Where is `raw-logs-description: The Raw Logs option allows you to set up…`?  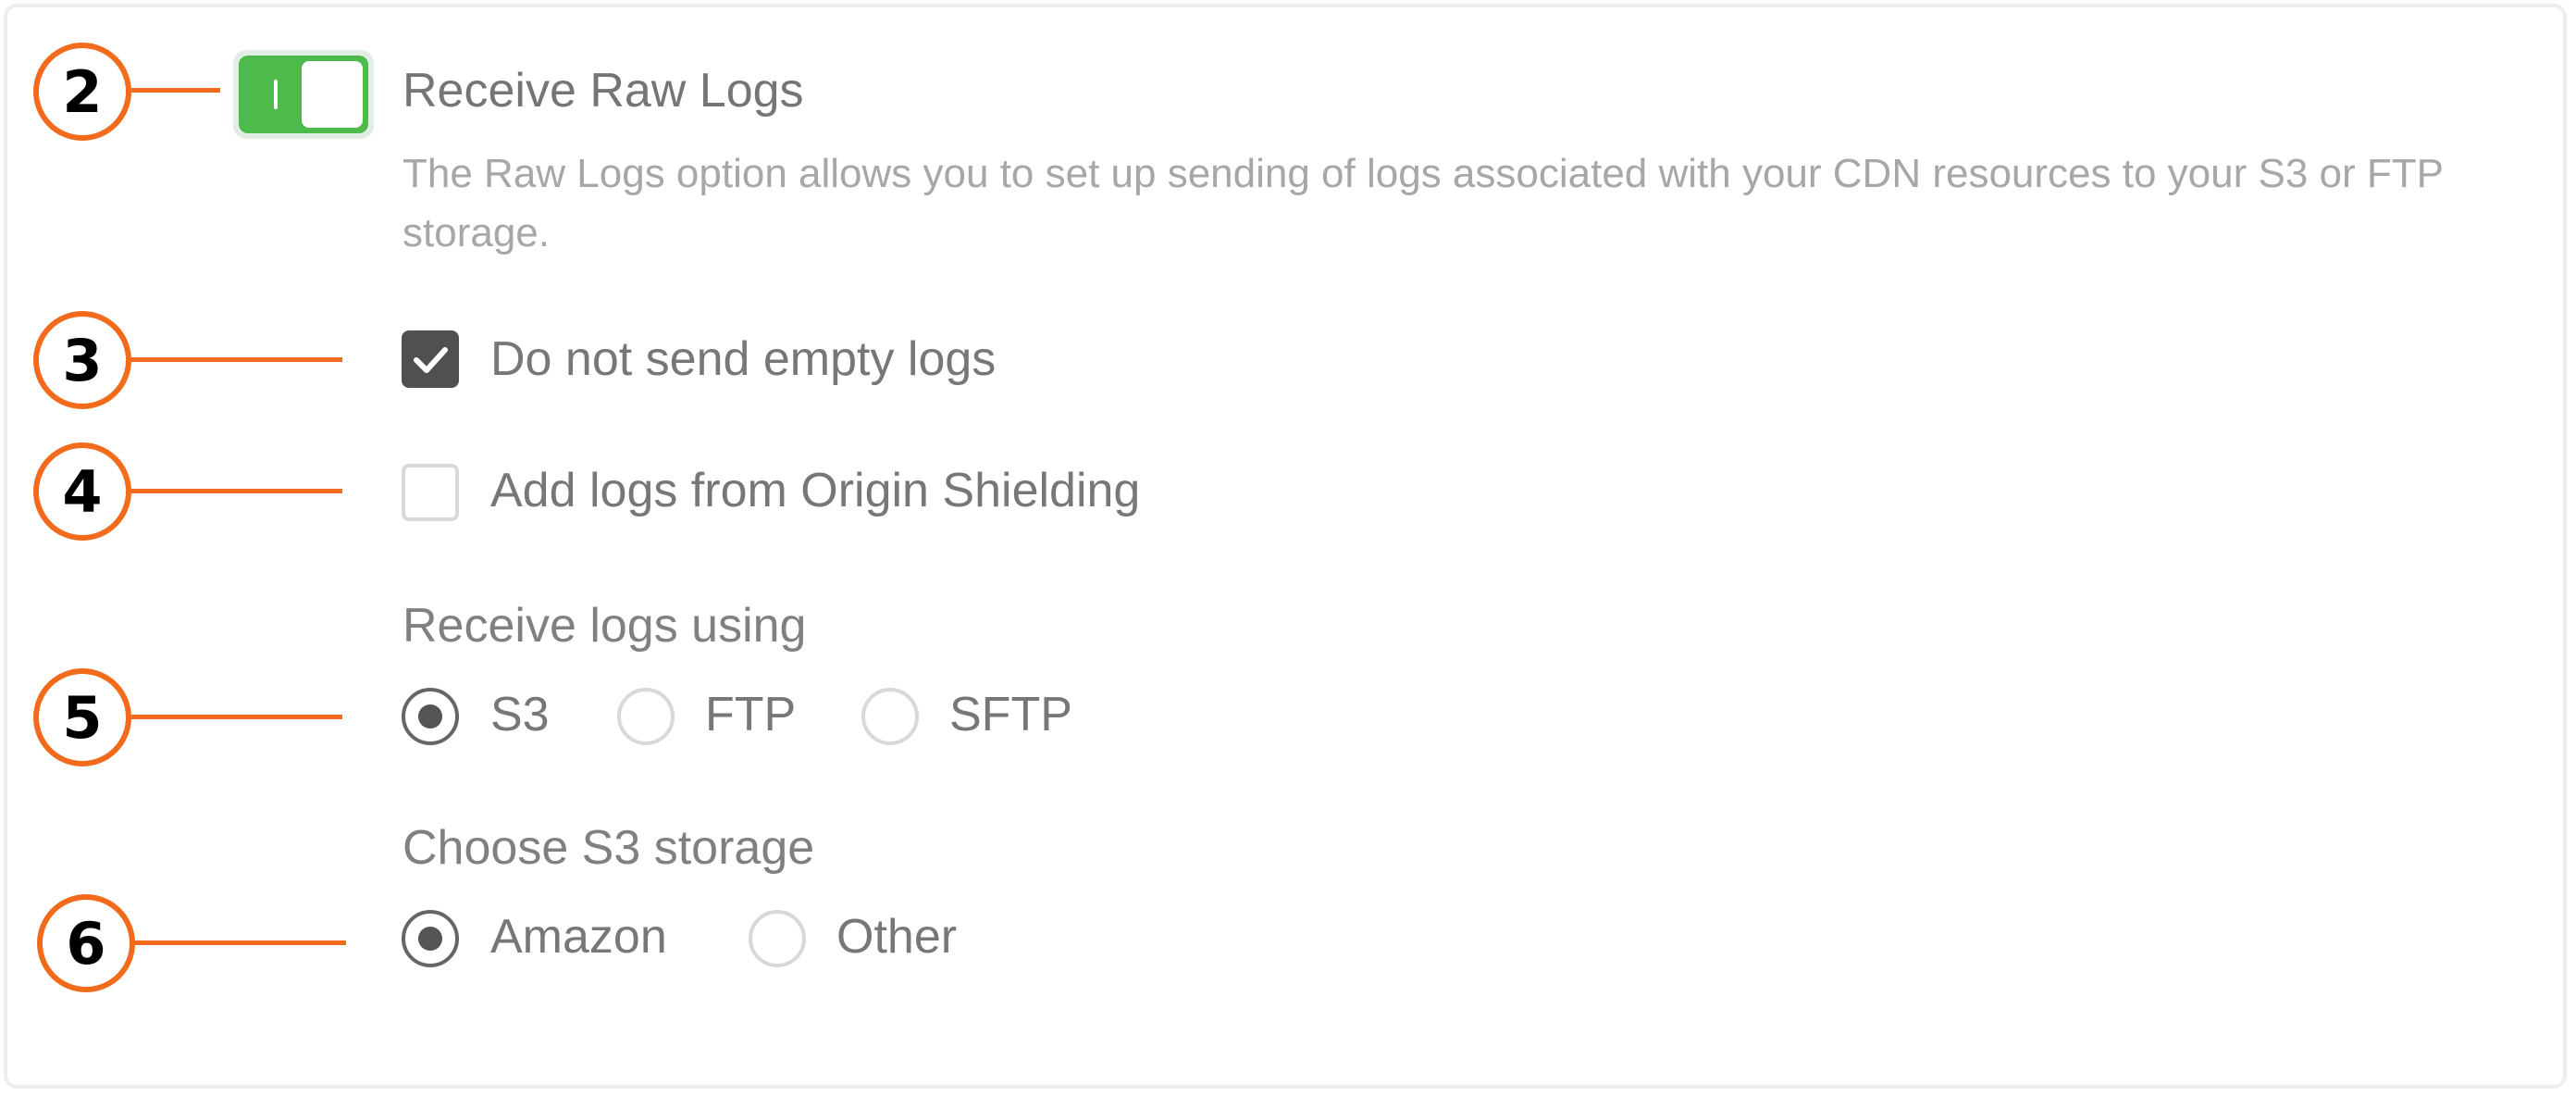 raw-logs-description: The Raw Logs option allows you to set up… is located at coordinates (1423, 203).